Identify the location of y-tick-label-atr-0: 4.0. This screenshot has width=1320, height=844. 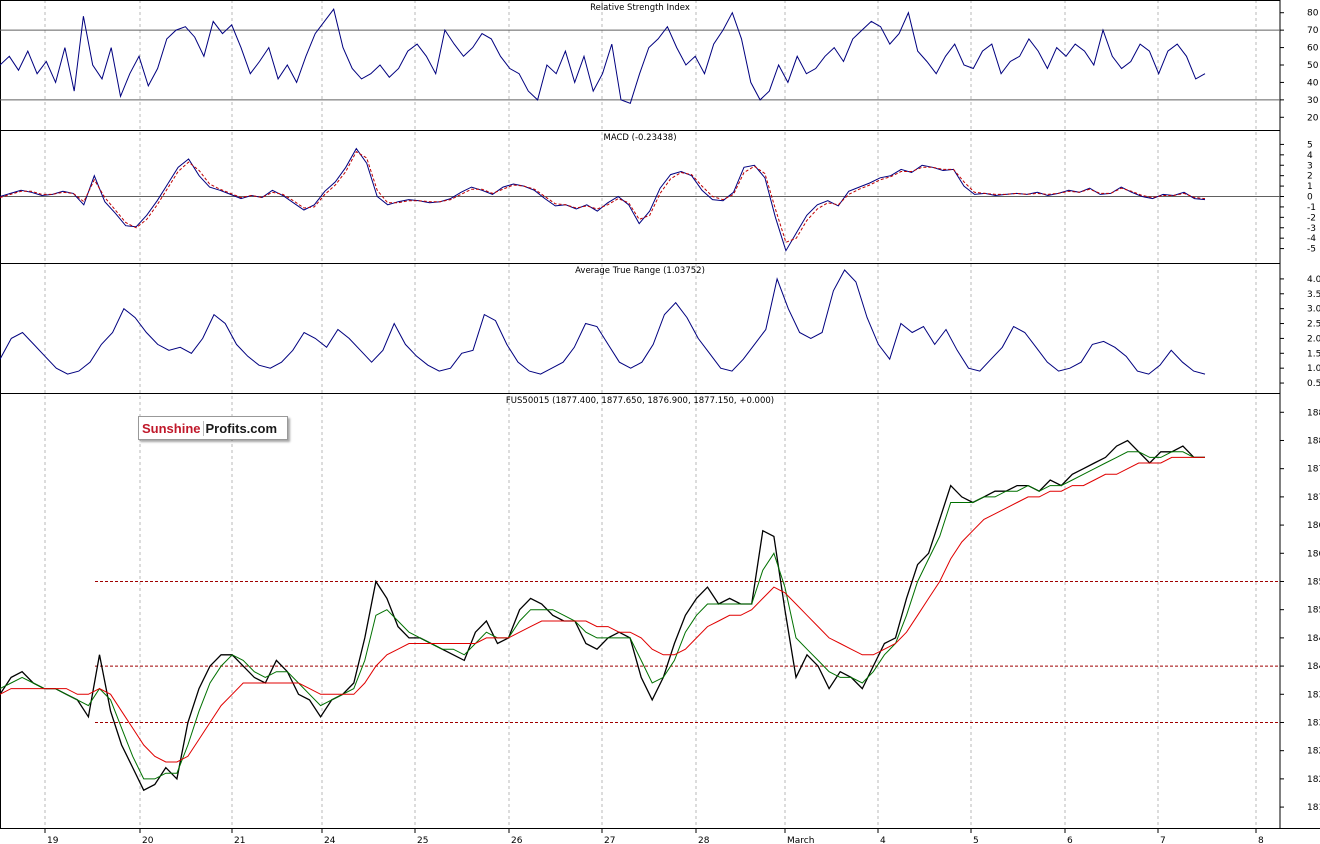
(1313, 280).